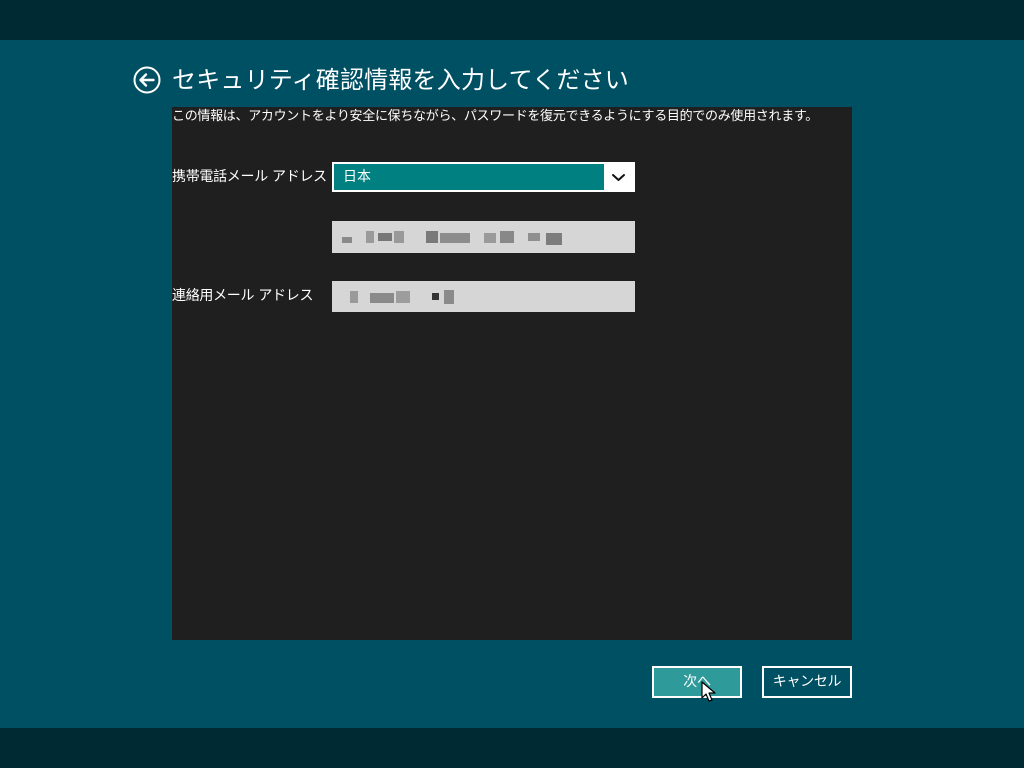 The width and height of the screenshot is (1024, 768). I want to click on phone-email-label: 携帯電話メール アドレス, so click(249, 177).